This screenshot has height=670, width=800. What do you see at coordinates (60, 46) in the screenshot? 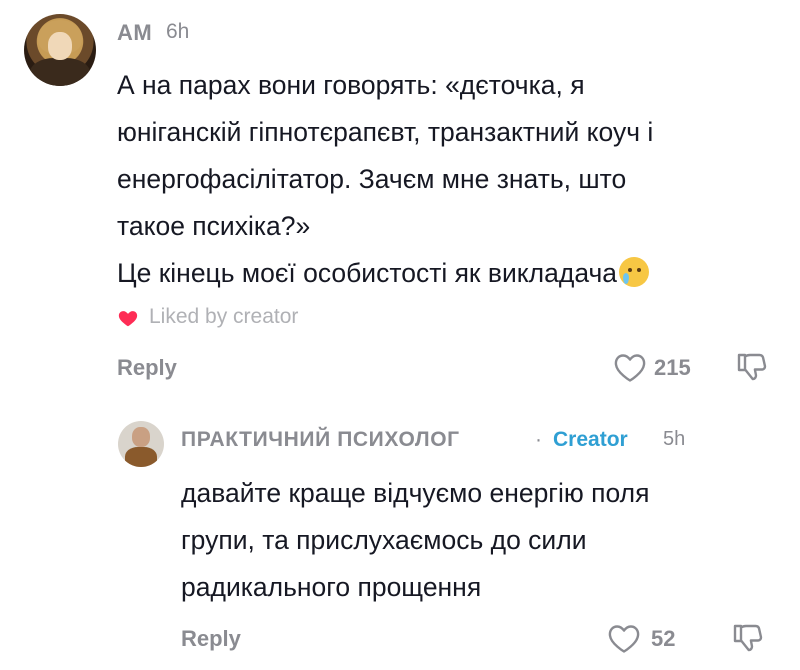
I see `avatar-face` at bounding box center [60, 46].